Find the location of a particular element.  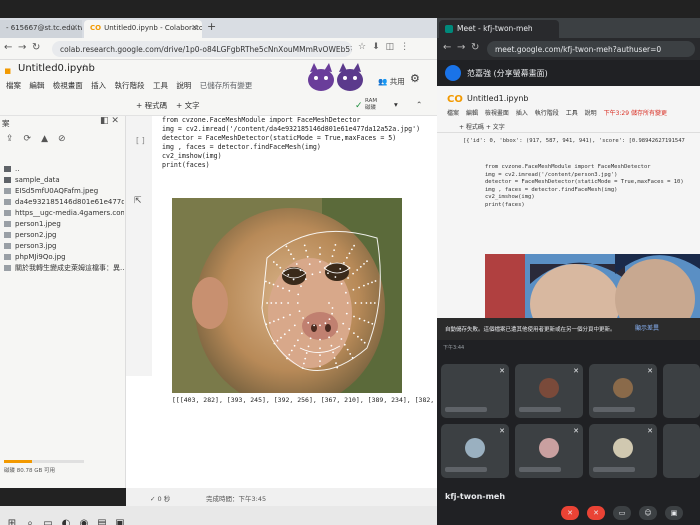

file-item: sample_data is located at coordinates (64, 180).